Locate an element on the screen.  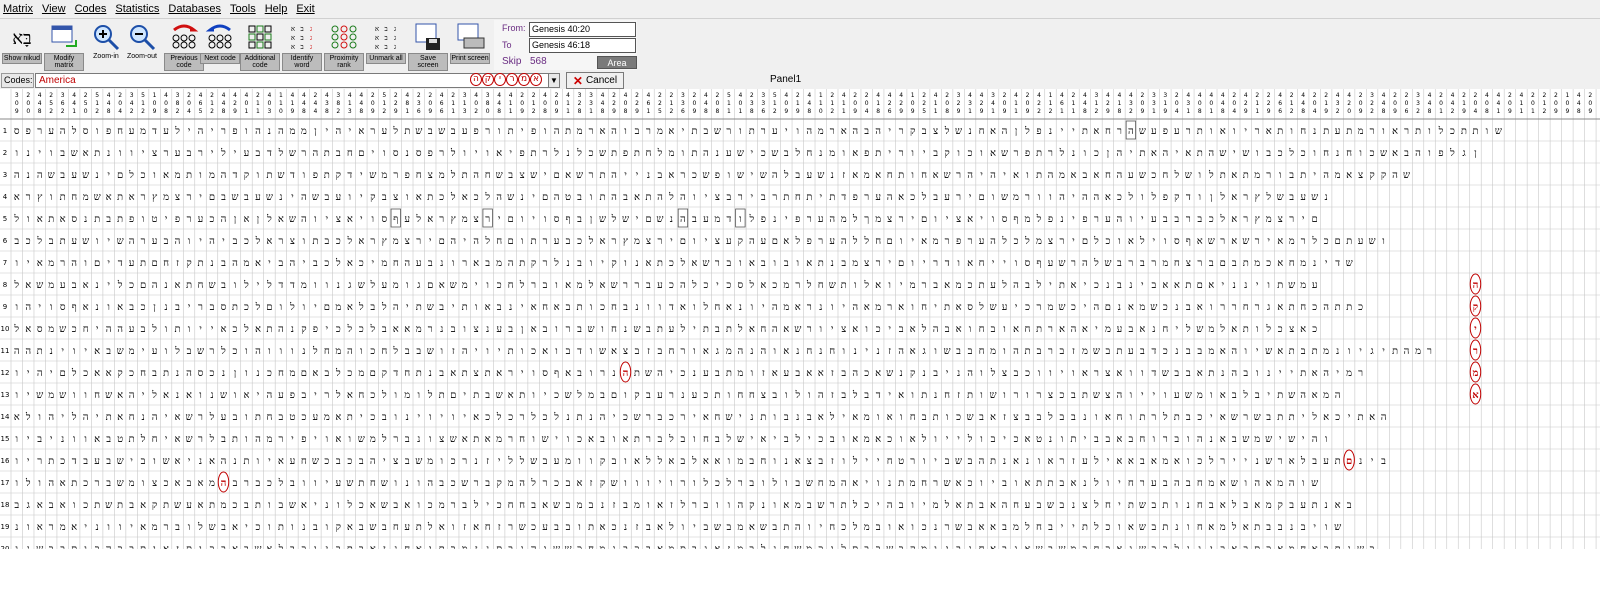
previous-code-button: Previous code is located at coordinates (184, 46).